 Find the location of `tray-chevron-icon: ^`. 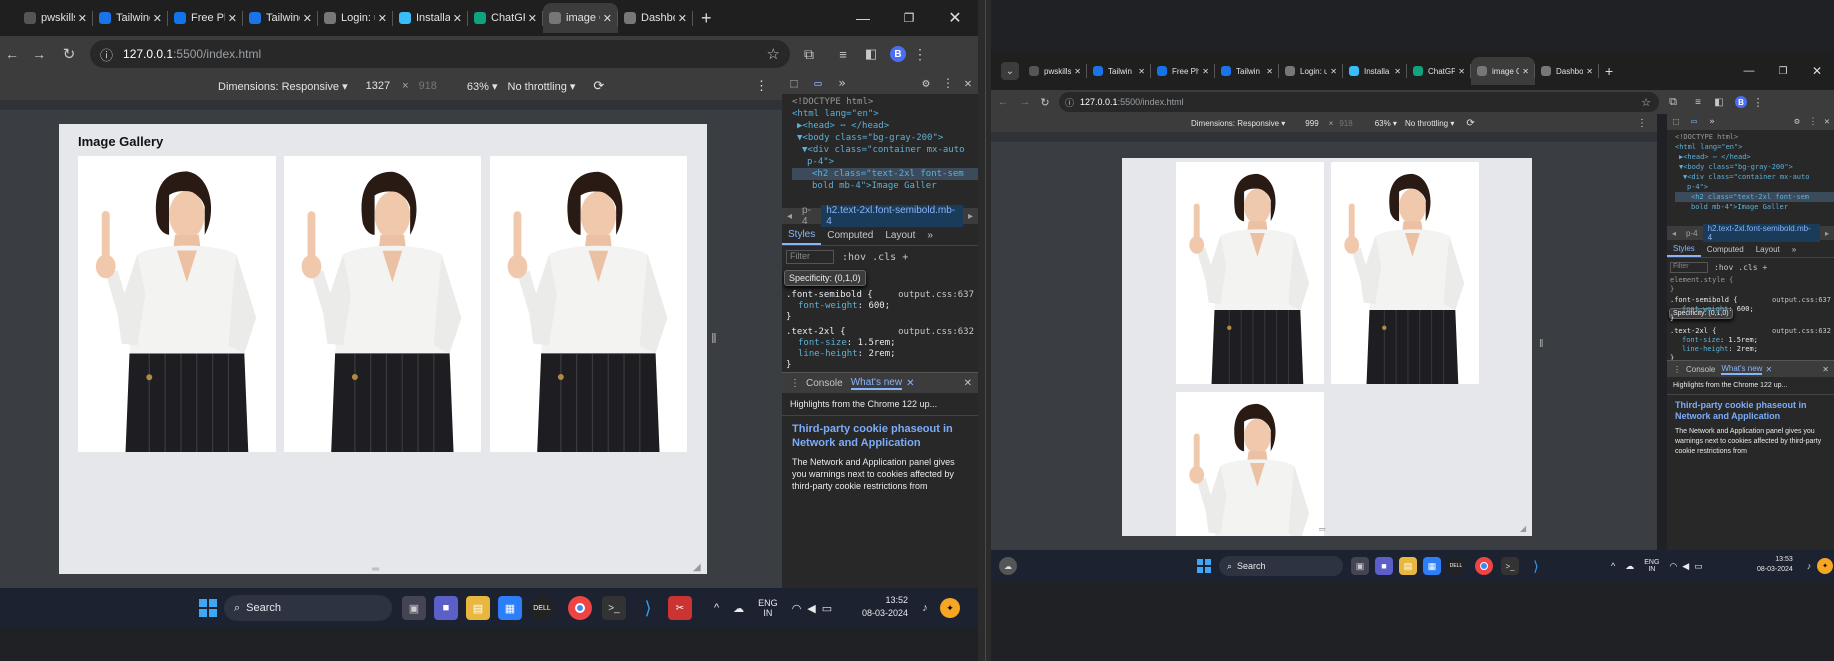

tray-chevron-icon: ^ is located at coordinates (716, 608).